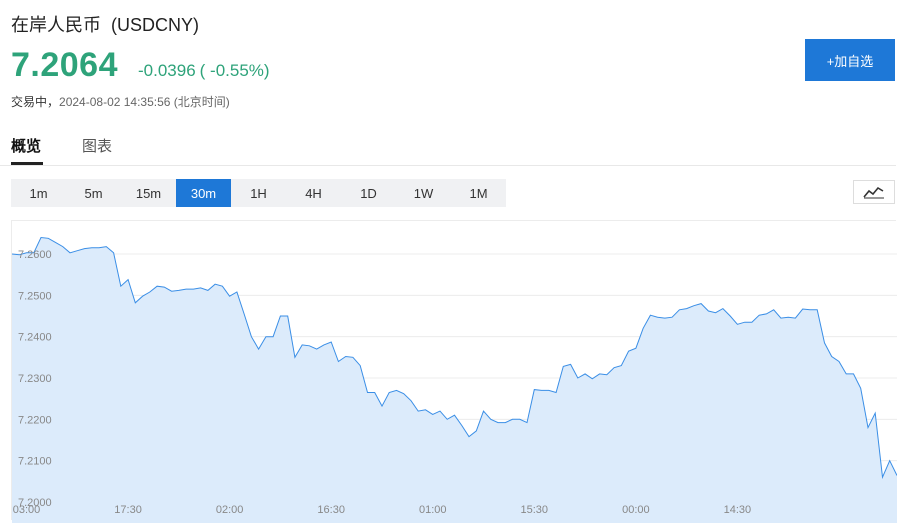 This screenshot has height=528, width=904. Describe the element at coordinates (448, 146) in the screenshot. I see `tab-bar: 概览 图表` at that location.